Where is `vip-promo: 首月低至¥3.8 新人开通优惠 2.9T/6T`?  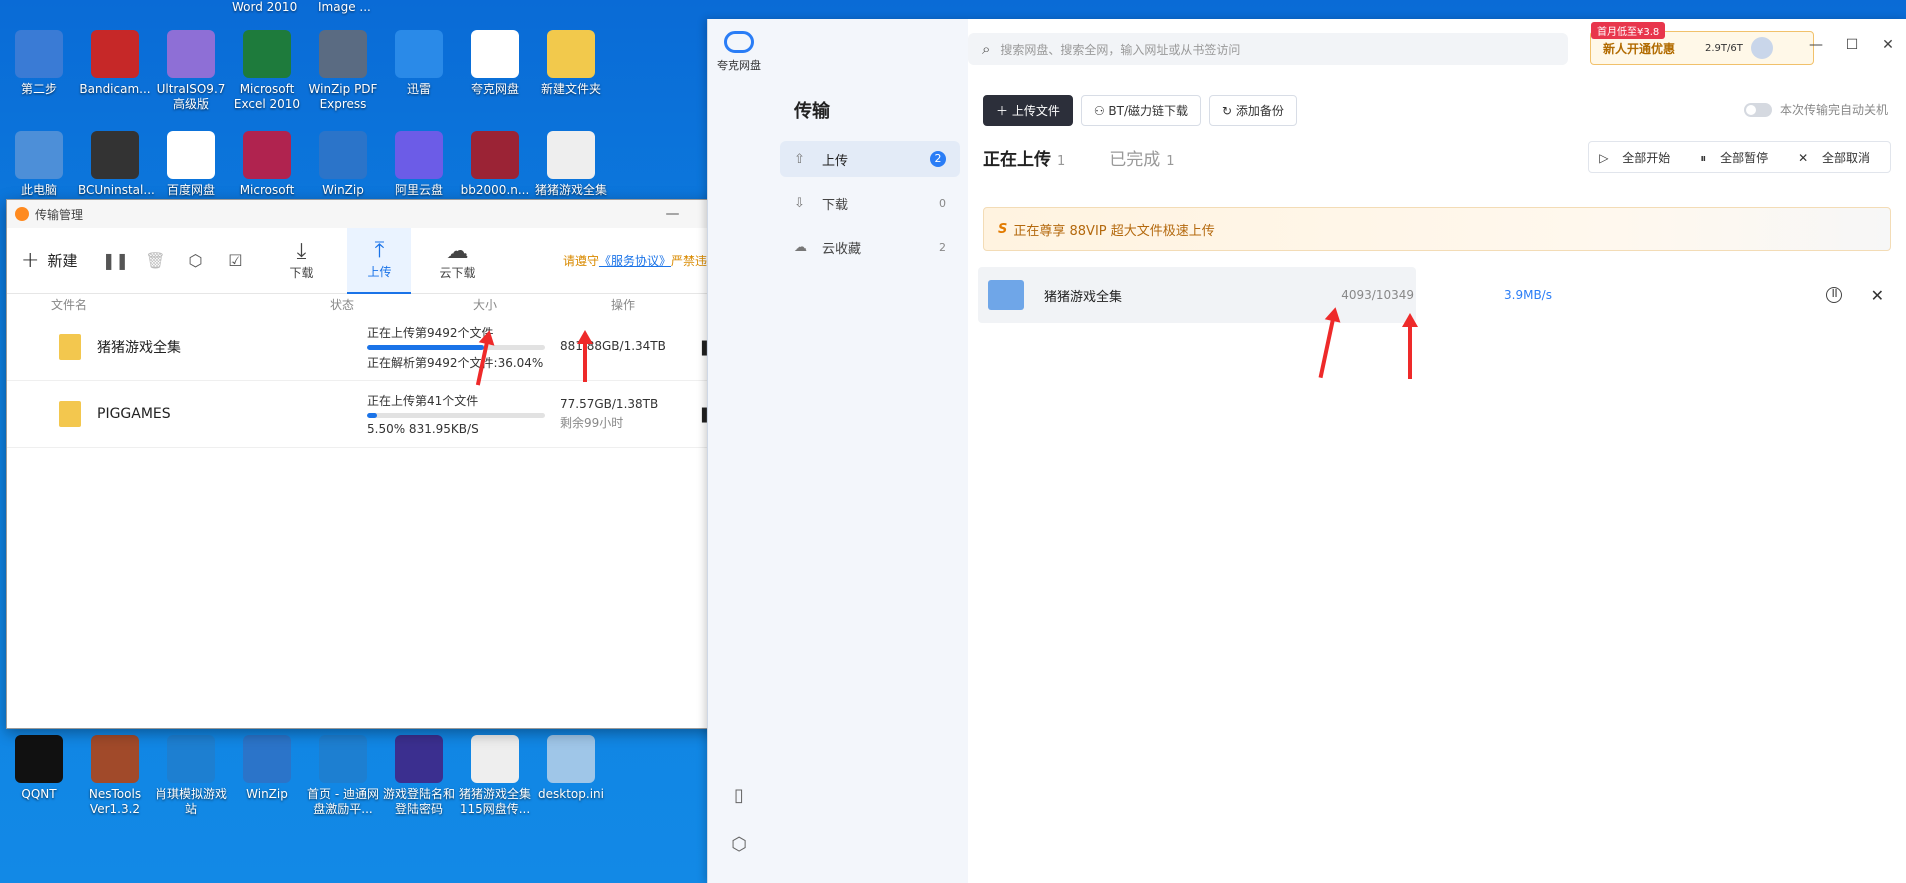 vip-promo: 首月低至¥3.8 新人开通优惠 2.9T/6T is located at coordinates (1702, 43).